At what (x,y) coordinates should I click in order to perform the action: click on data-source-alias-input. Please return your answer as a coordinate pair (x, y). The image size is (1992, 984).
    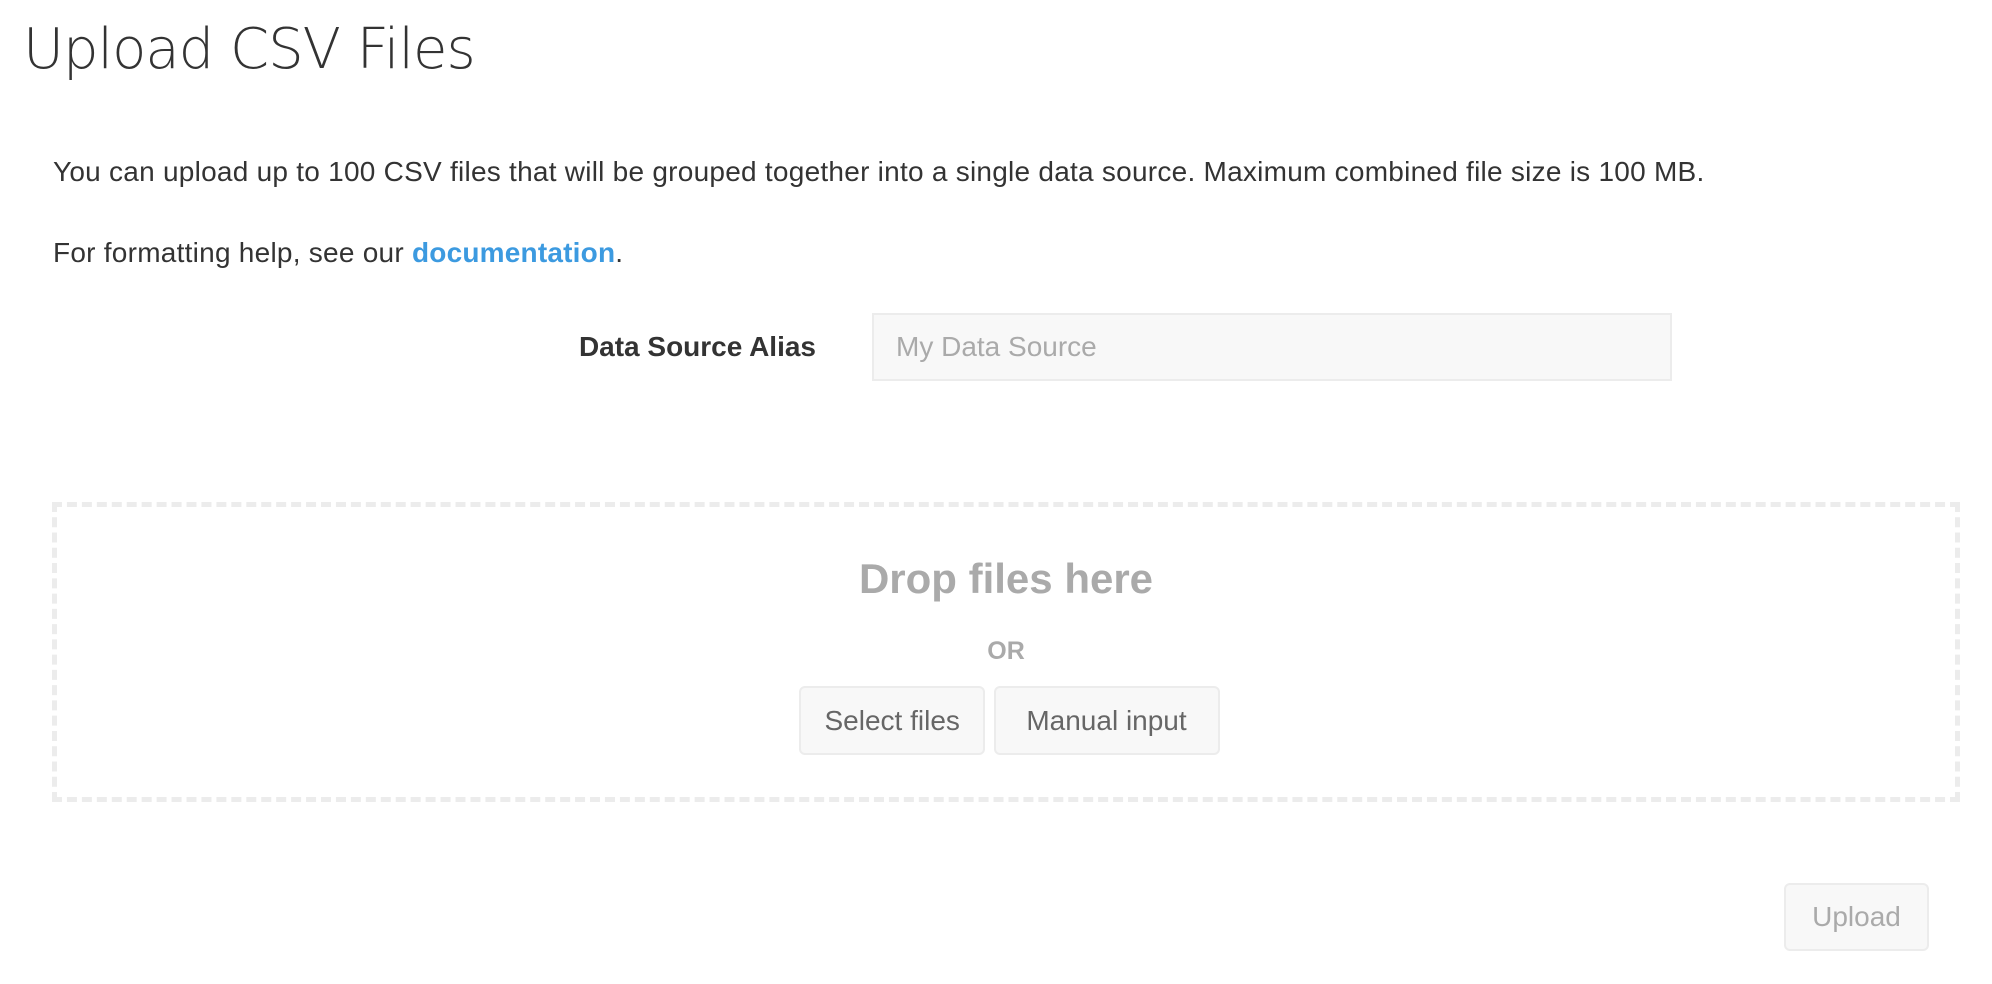
    Looking at the image, I should click on (1272, 347).